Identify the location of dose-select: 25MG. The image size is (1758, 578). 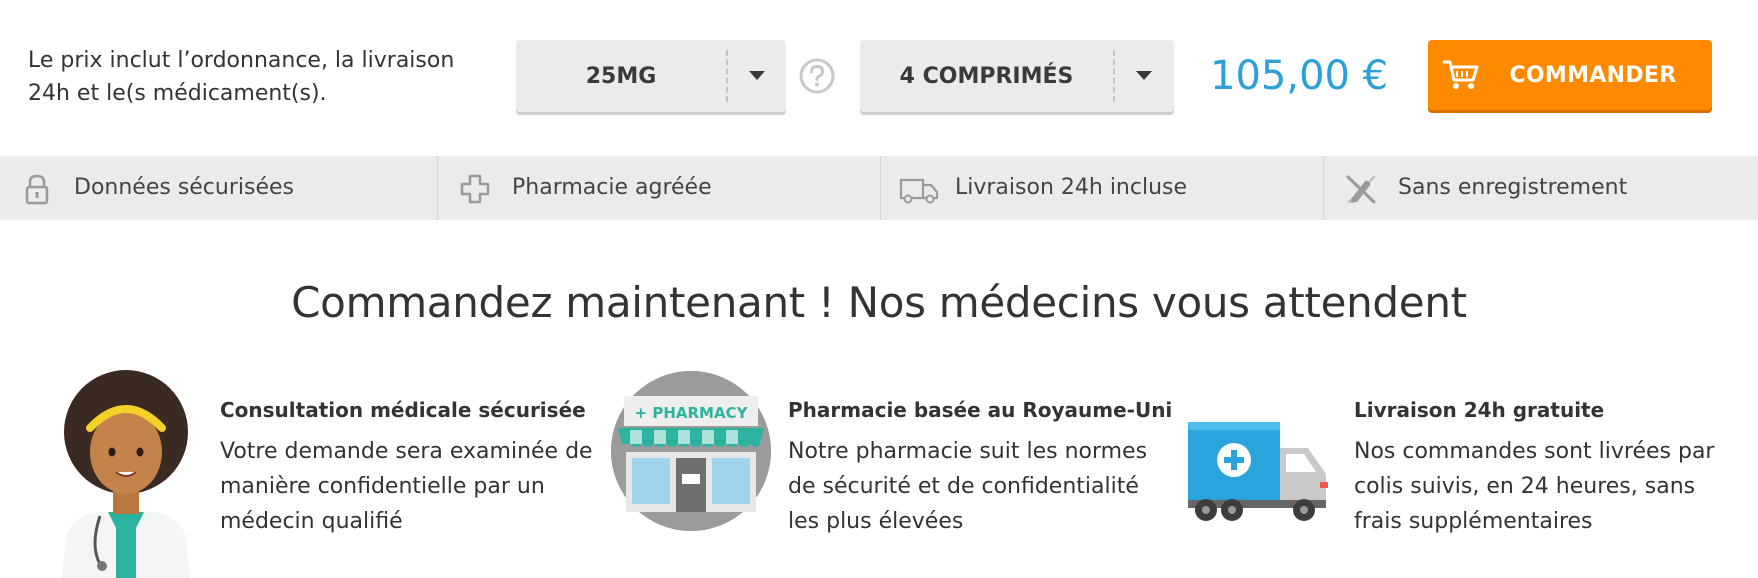
(651, 76).